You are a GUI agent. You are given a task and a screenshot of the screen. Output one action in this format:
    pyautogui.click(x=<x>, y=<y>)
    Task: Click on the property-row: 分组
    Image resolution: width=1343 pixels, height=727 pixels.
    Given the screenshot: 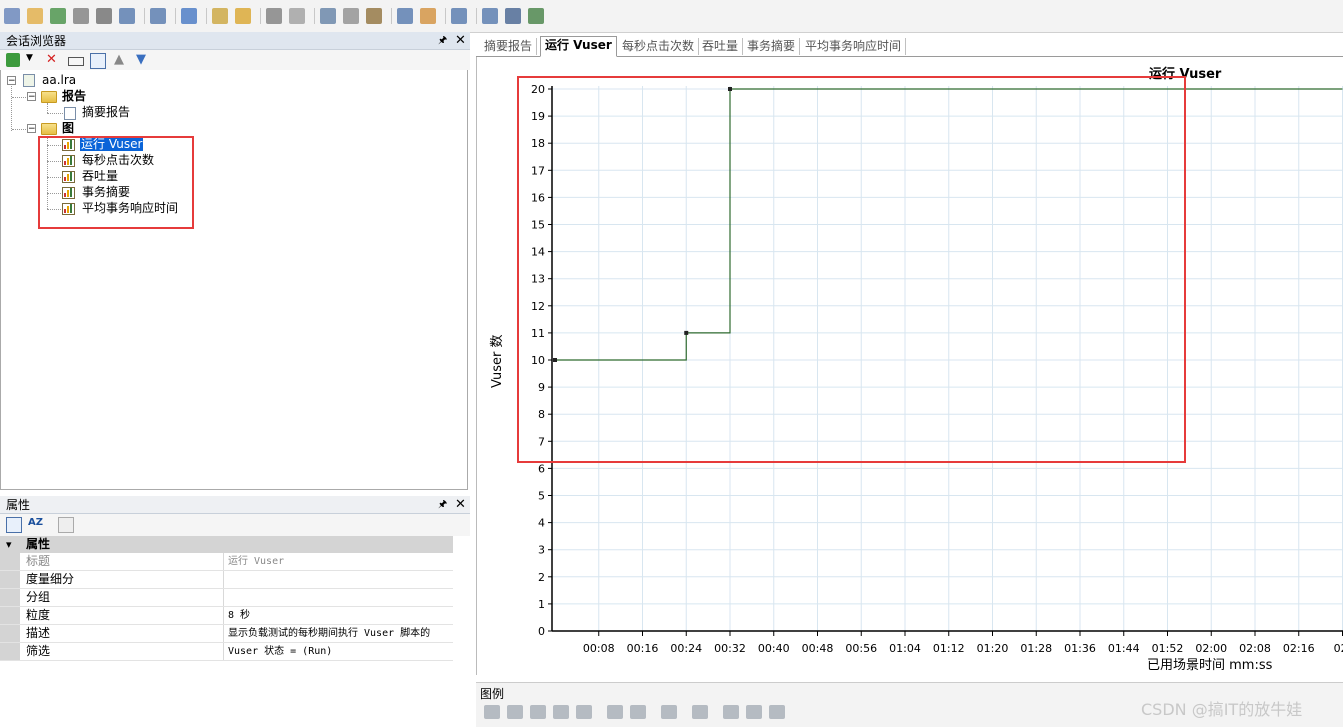 What is the action you would take?
    pyautogui.click(x=226, y=598)
    